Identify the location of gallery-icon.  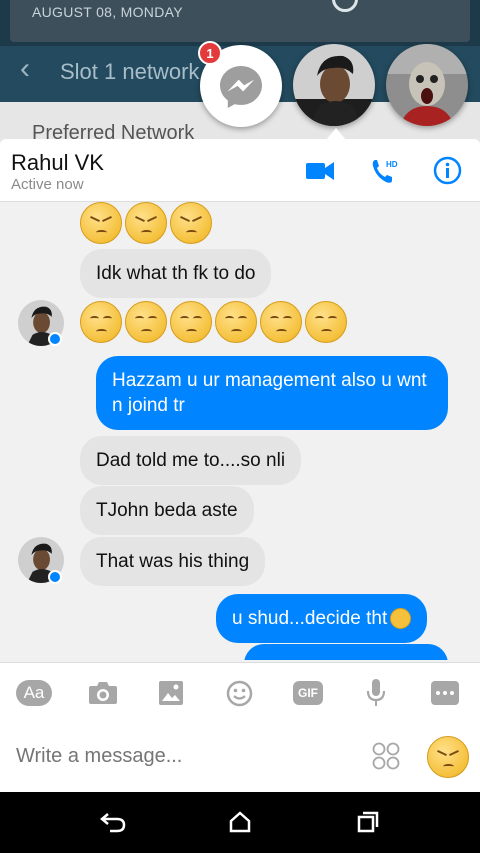
(171, 693).